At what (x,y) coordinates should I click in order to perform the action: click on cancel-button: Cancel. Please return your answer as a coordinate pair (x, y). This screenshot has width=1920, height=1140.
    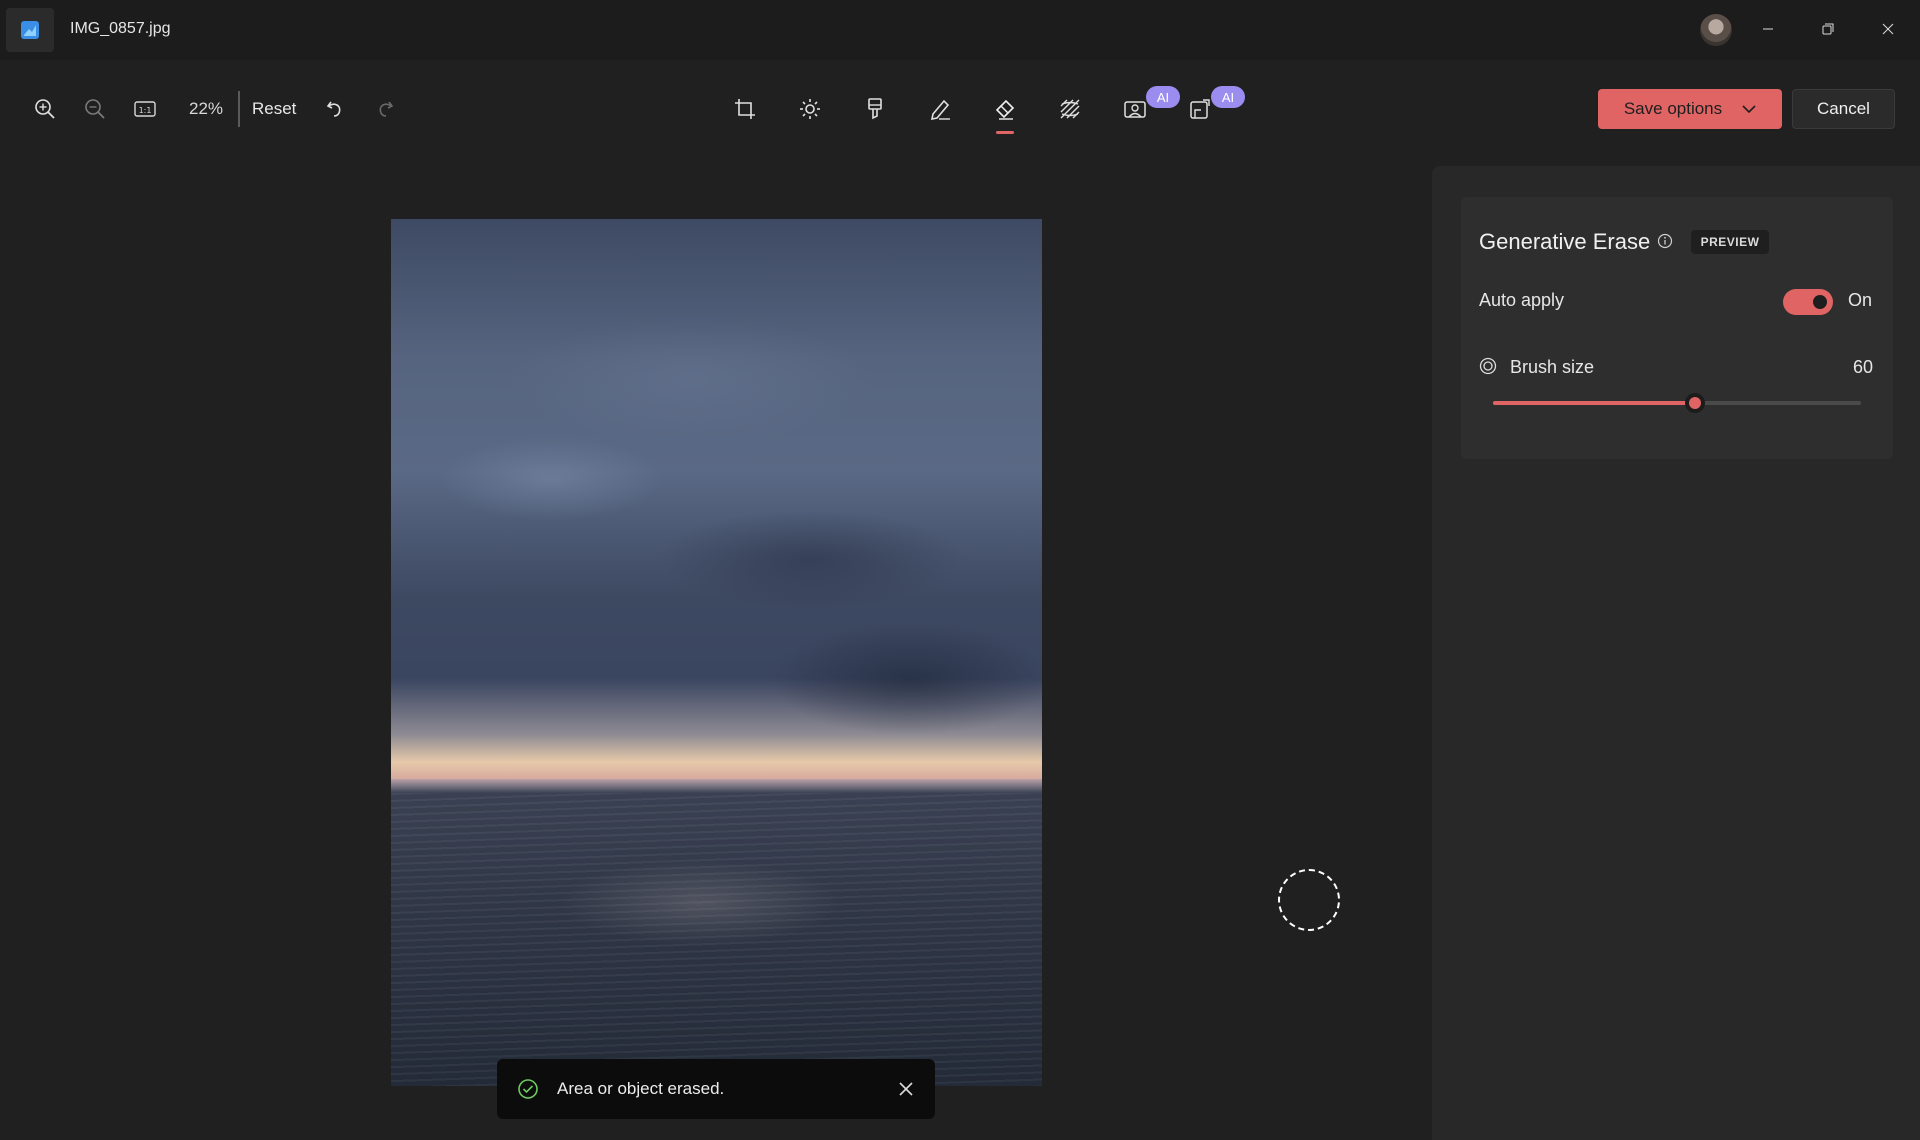
    Looking at the image, I should click on (1843, 109).